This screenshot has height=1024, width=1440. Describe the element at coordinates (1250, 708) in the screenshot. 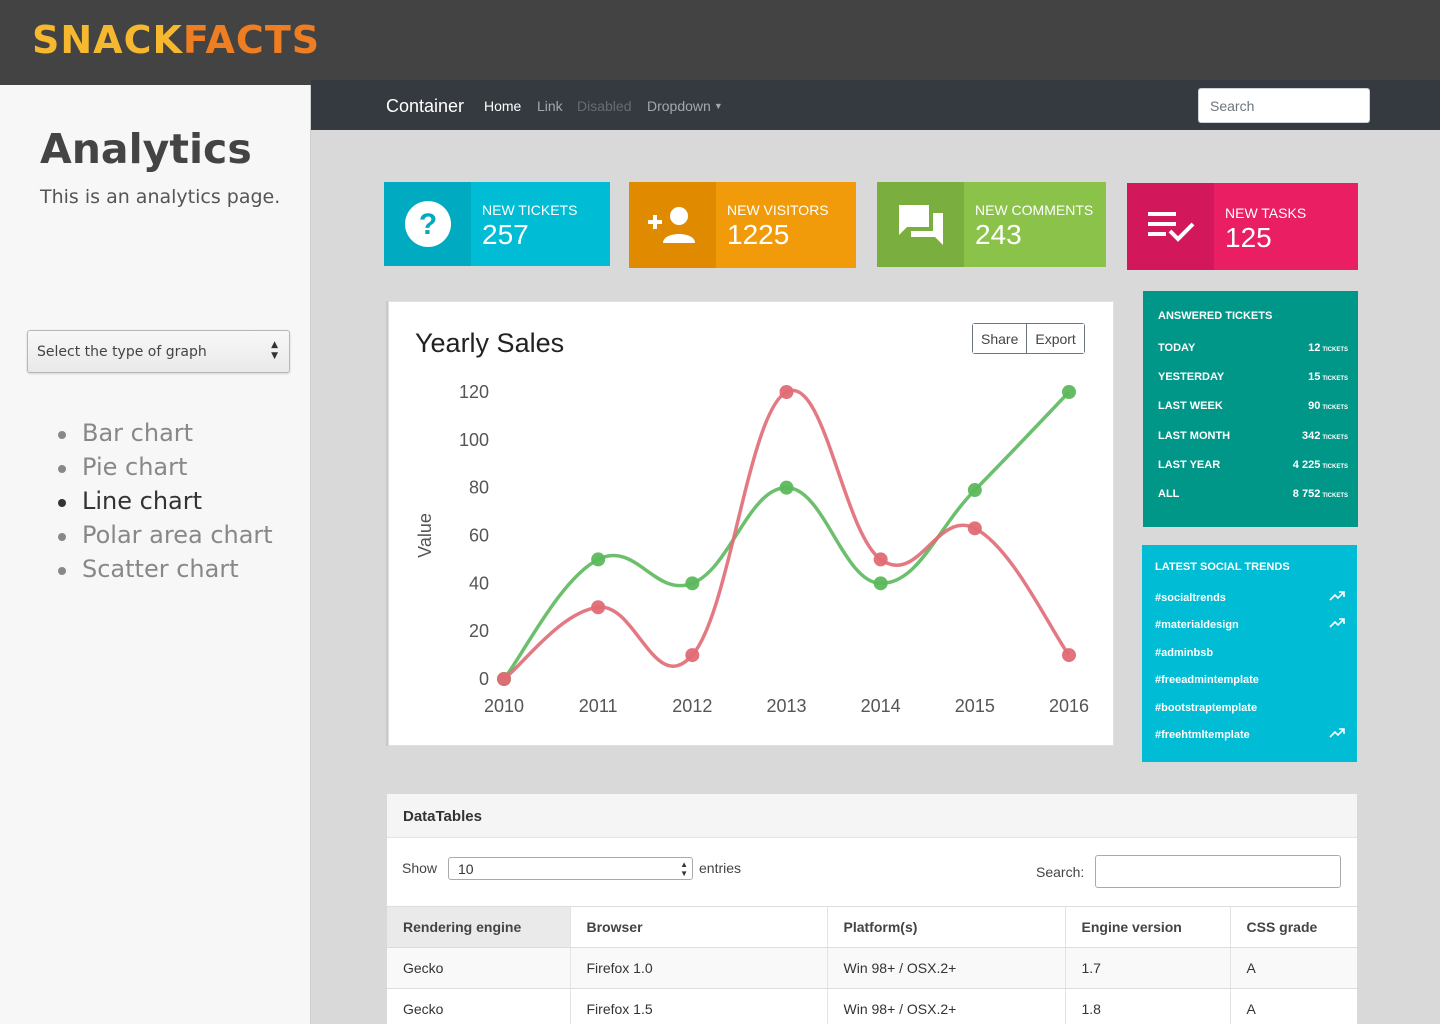

I see `trend-row: #bootstraptemplate` at that location.